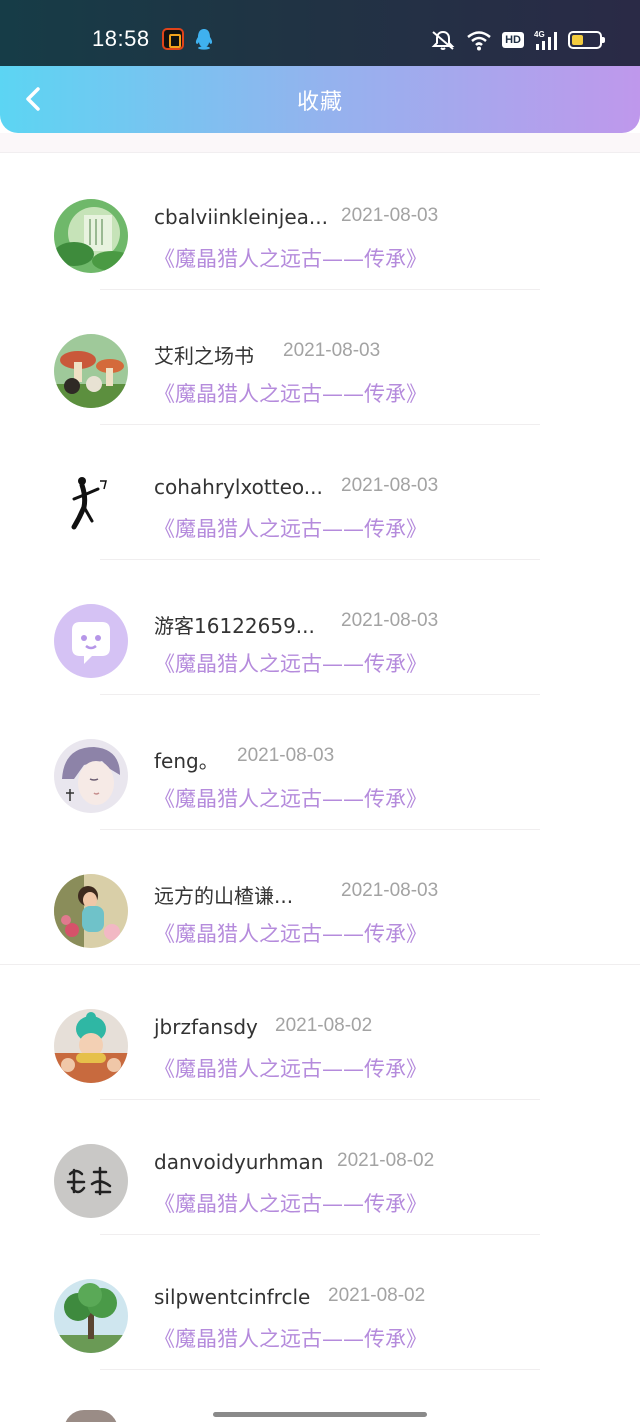 The image size is (640, 1422). I want to click on mushroom-avatar, so click(91, 371).